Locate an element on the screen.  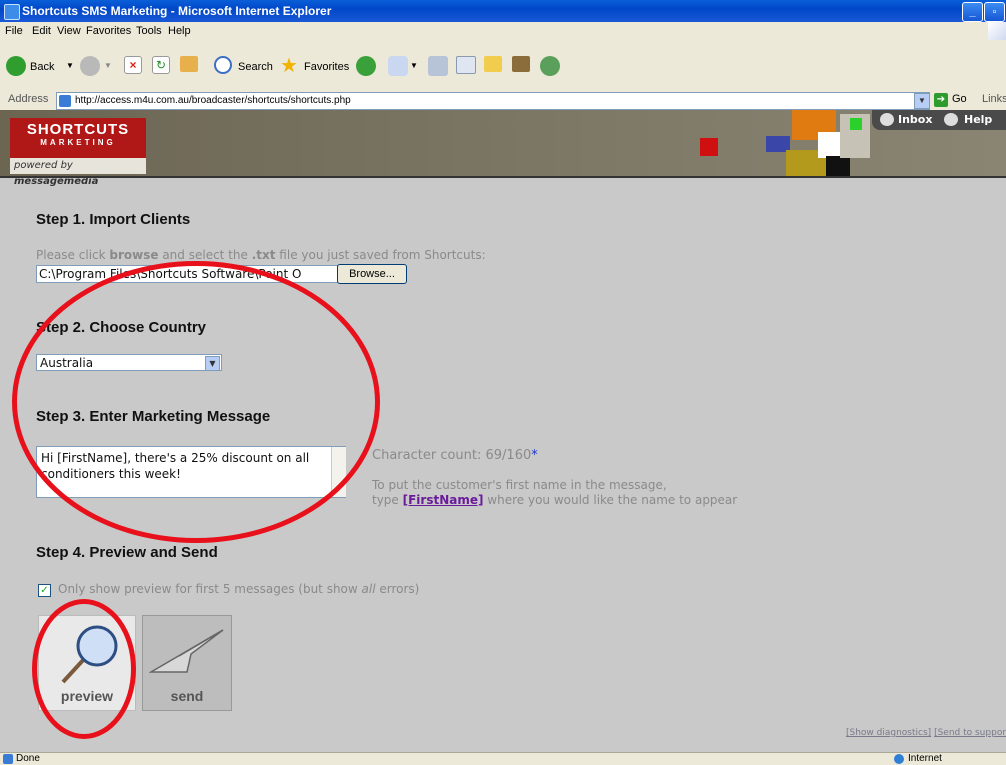
page-icon is located at coordinates (65, 101).